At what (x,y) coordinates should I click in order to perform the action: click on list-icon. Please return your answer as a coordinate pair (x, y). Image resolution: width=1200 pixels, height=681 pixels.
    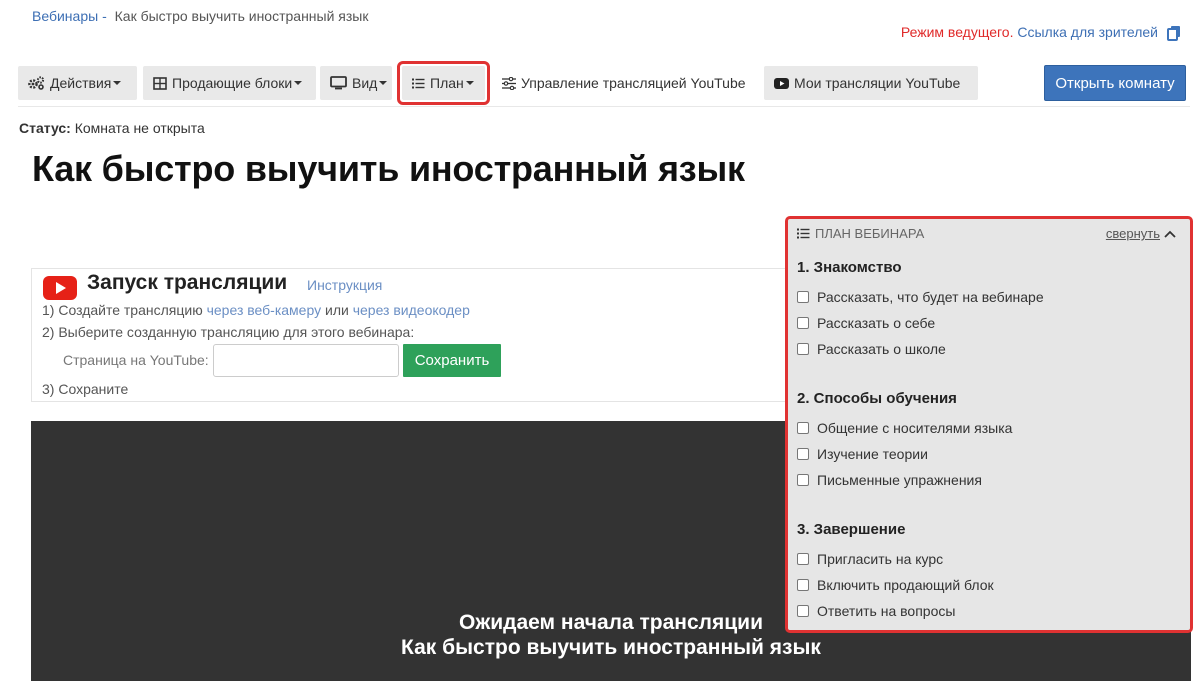
    Looking at the image, I should click on (803, 233).